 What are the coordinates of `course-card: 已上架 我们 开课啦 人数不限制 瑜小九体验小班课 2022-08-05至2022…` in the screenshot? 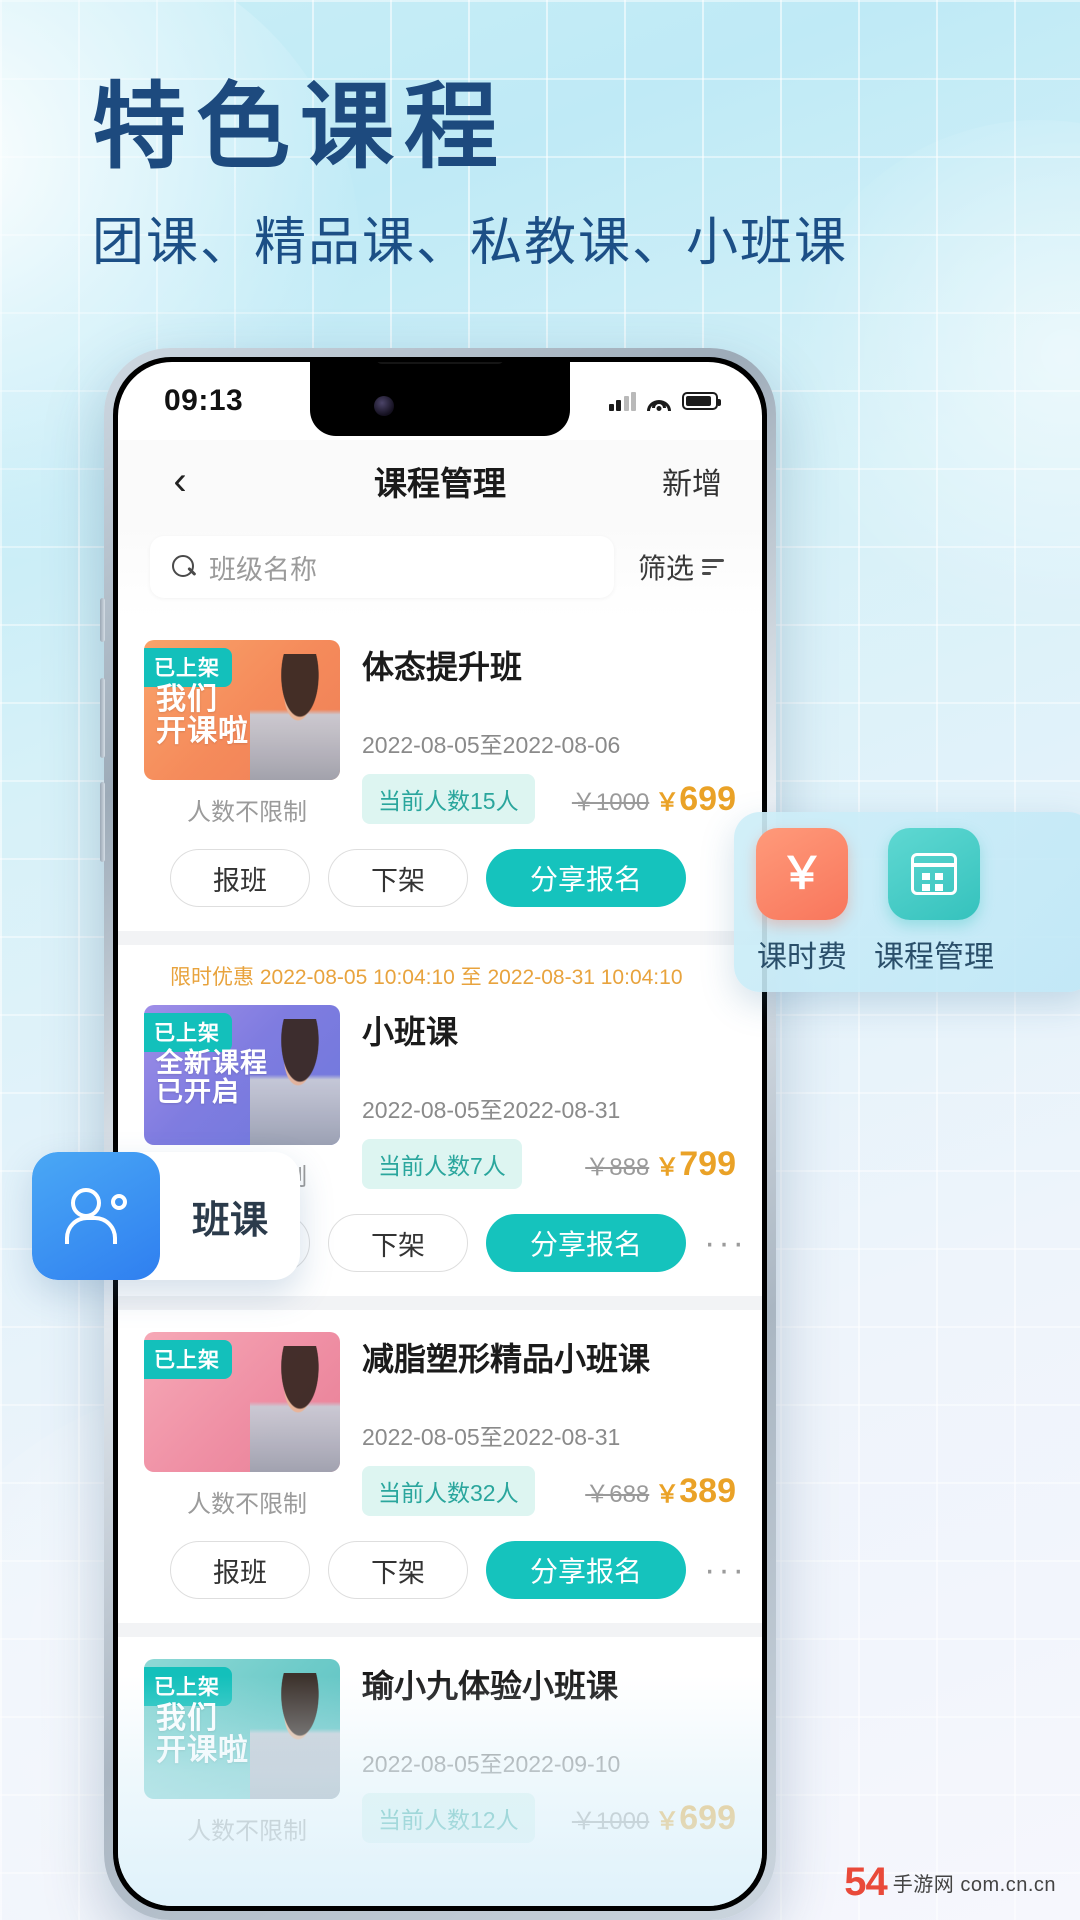 It's located at (440, 1741).